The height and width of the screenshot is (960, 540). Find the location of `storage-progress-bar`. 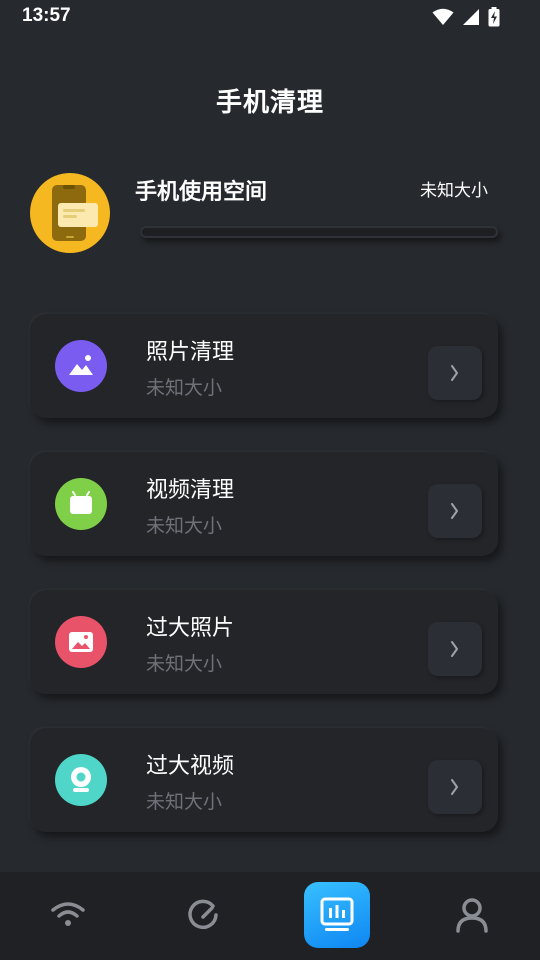

storage-progress-bar is located at coordinates (319, 232).